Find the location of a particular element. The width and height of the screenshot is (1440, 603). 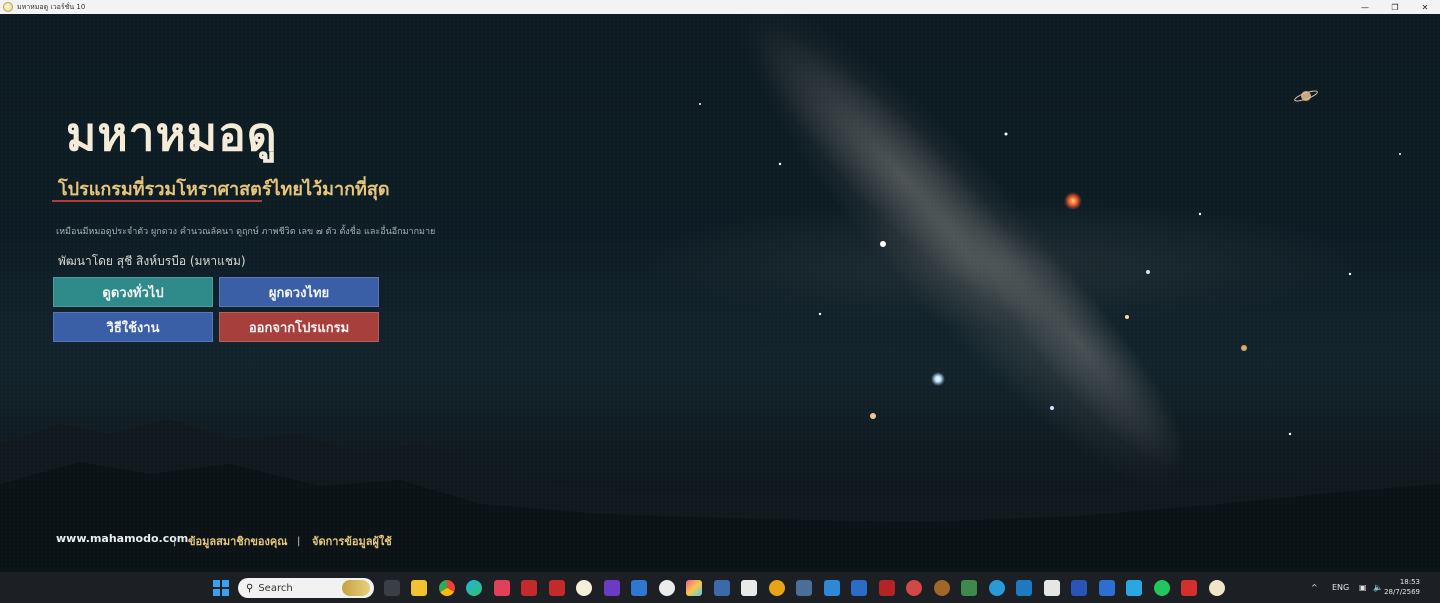

calculator-icon is located at coordinates (722, 588).